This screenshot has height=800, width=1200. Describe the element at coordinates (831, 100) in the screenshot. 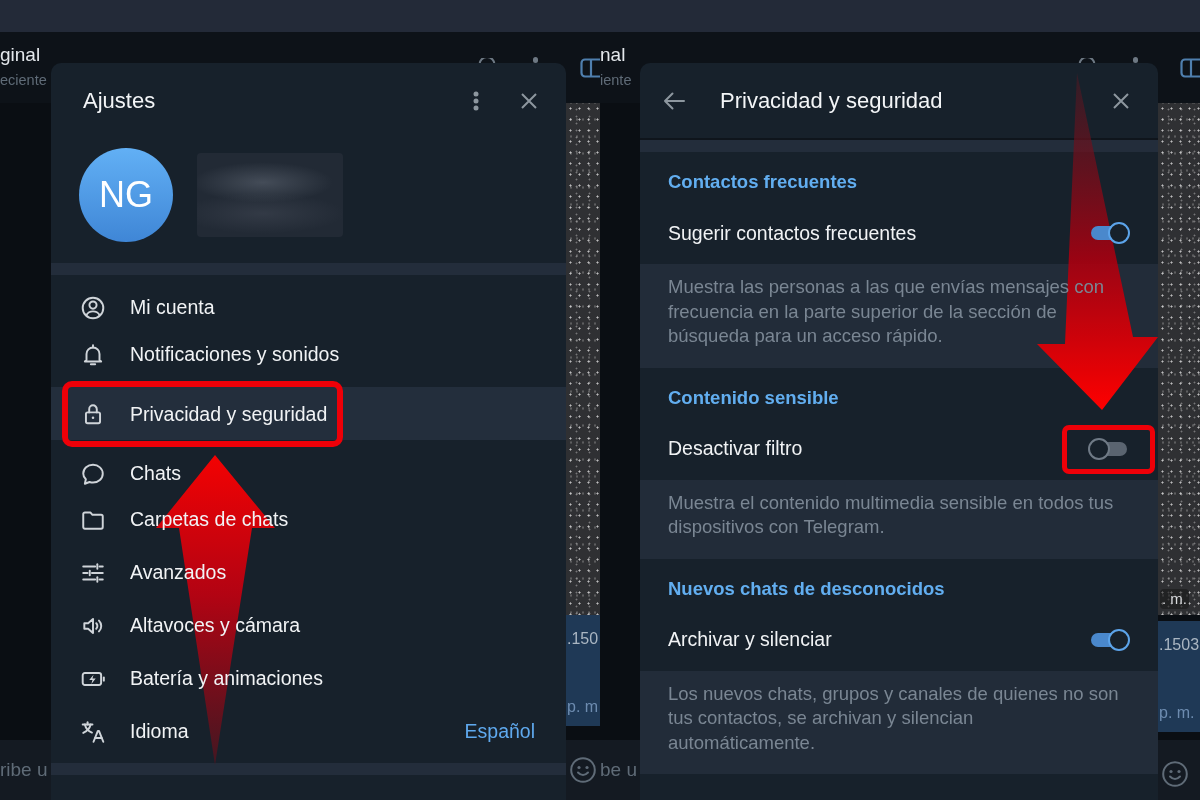

I see `dialog-title: Privacidad y seguridad` at that location.